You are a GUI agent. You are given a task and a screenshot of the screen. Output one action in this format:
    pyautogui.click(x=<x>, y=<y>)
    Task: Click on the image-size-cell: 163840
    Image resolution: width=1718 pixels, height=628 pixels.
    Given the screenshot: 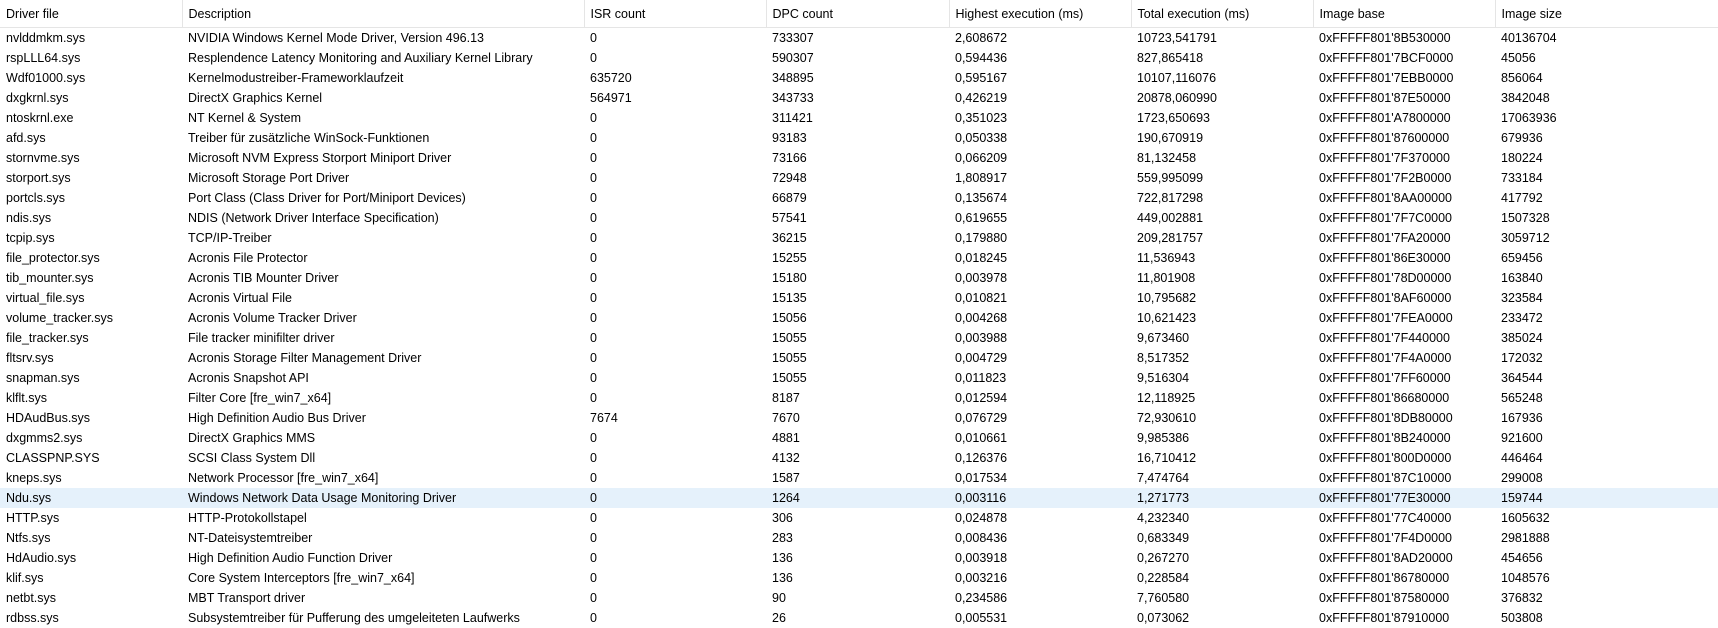 What is the action you would take?
    pyautogui.click(x=1522, y=278)
    